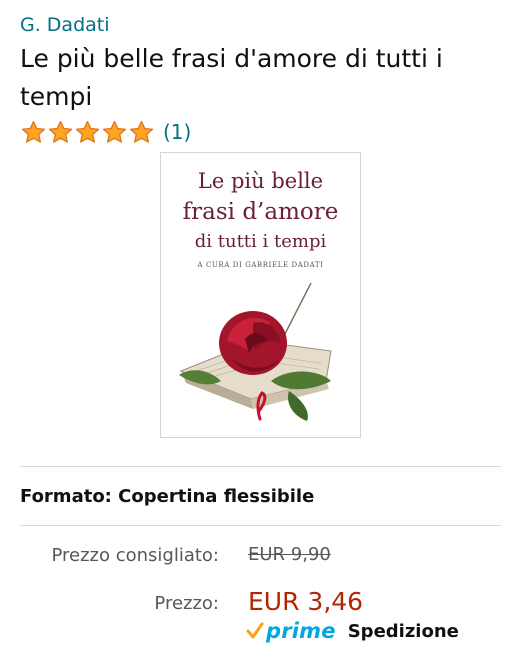 The width and height of the screenshot is (521, 650). Describe the element at coordinates (289, 554) in the screenshot. I see `list-price-value: EUR 9,90` at that location.